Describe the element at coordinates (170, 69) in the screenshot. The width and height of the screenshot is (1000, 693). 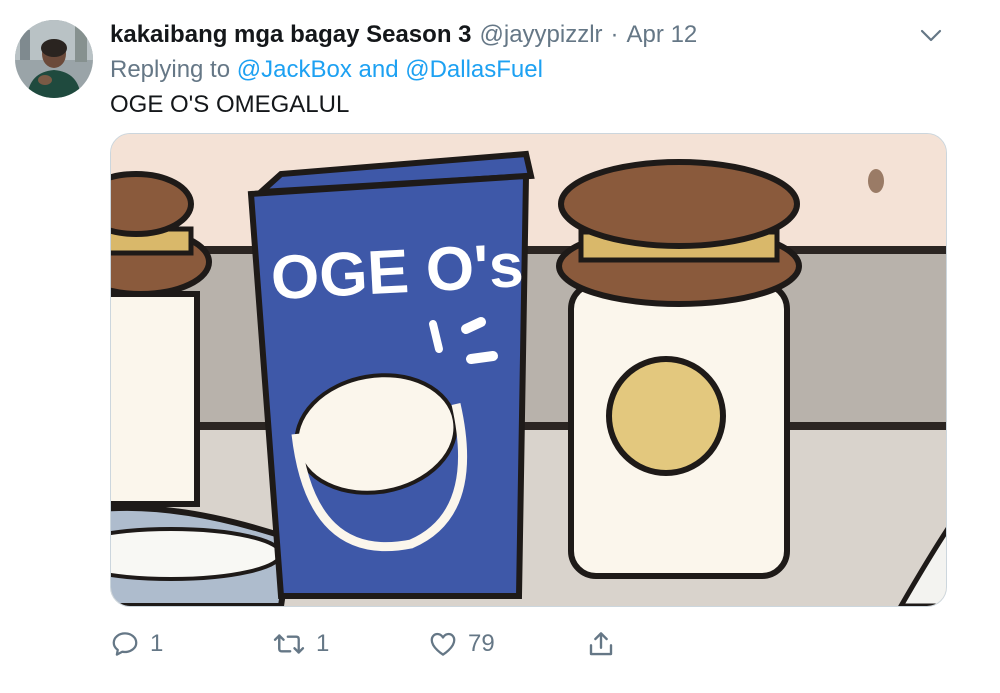
I see `replying-prefix: Replying to` at that location.